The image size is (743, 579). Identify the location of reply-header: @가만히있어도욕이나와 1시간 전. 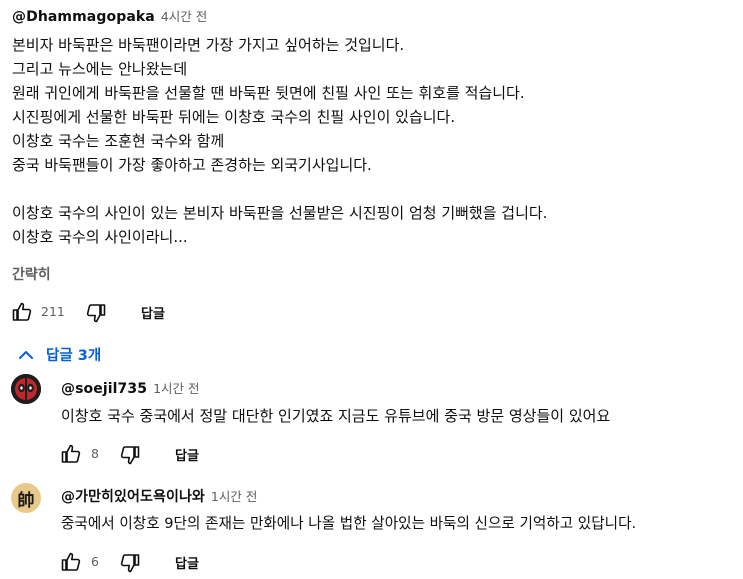
(159, 496).